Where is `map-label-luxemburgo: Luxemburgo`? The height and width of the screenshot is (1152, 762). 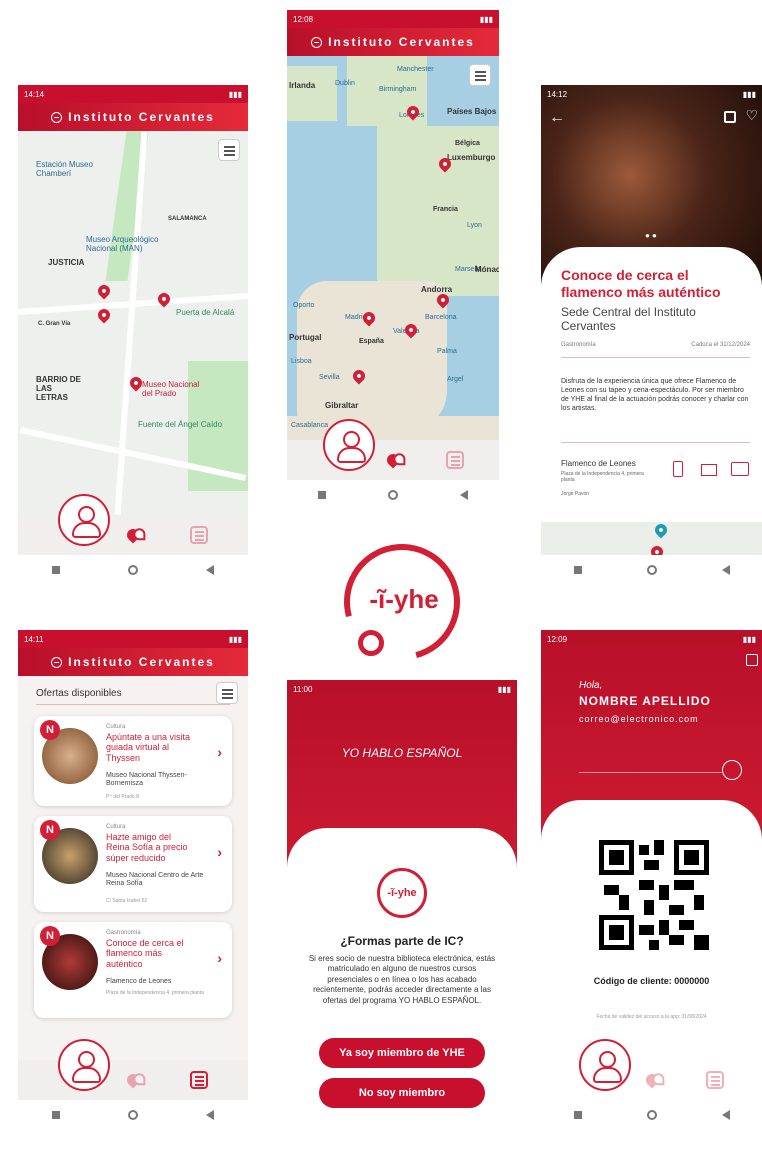
map-label-luxemburgo: Luxemburgo is located at coordinates (471, 157).